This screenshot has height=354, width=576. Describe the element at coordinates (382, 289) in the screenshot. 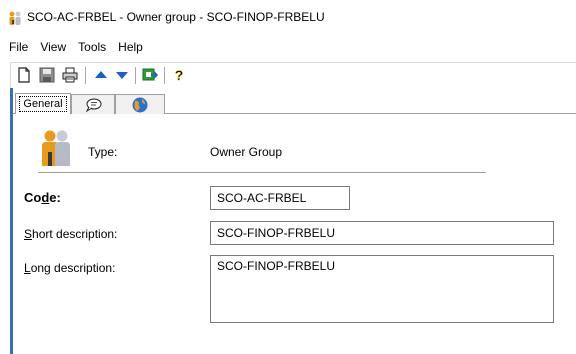

I see `long-description-field: SCO-FINOP-FRBELU` at that location.